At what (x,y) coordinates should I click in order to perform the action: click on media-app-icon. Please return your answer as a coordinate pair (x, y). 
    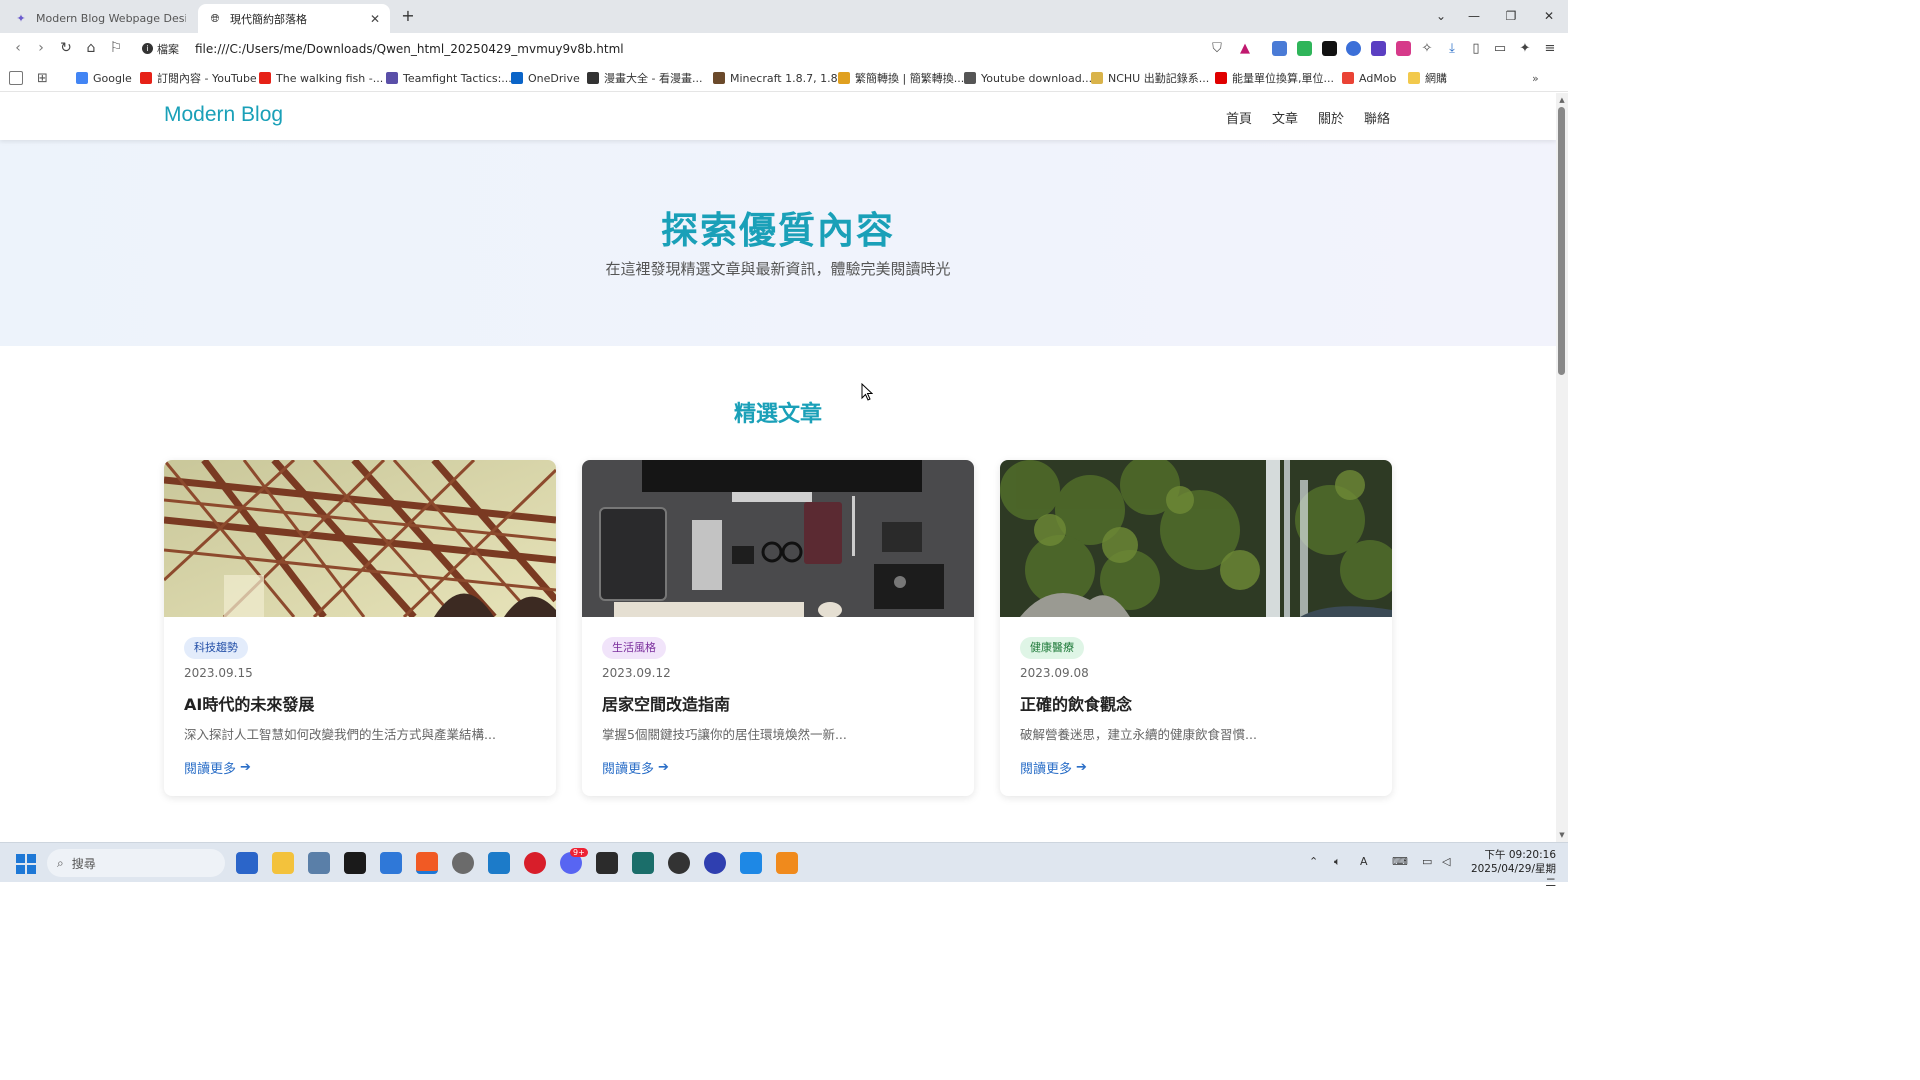
    Looking at the image, I should click on (535, 863).